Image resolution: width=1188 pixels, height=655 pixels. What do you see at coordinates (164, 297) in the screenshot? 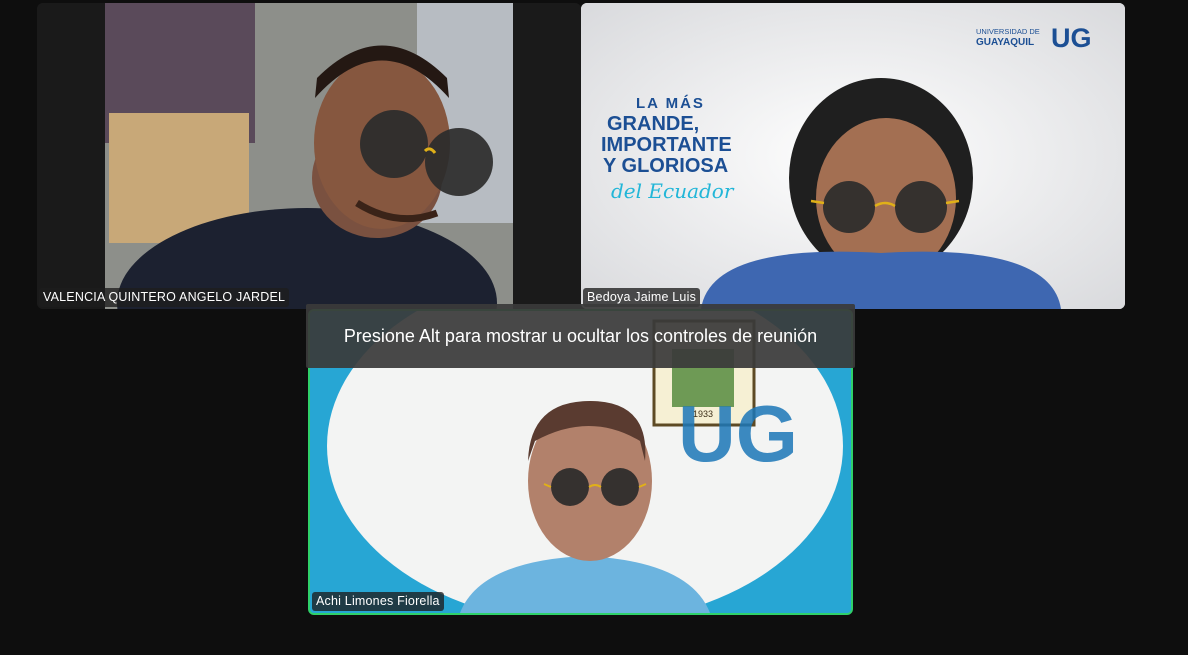
I see `participant-name-label: VALENCIA QUINTERO ANGELO JARDEL` at bounding box center [164, 297].